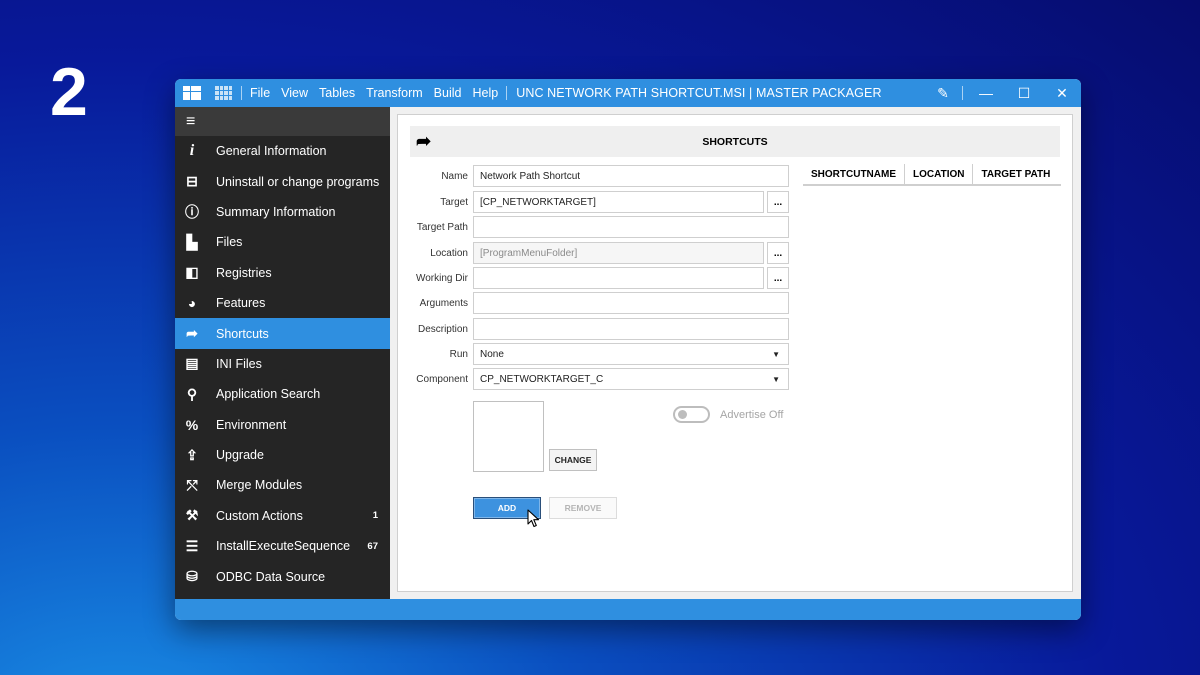  What do you see at coordinates (192, 181) in the screenshot?
I see `uninstall-icon: ⊟` at bounding box center [192, 181].